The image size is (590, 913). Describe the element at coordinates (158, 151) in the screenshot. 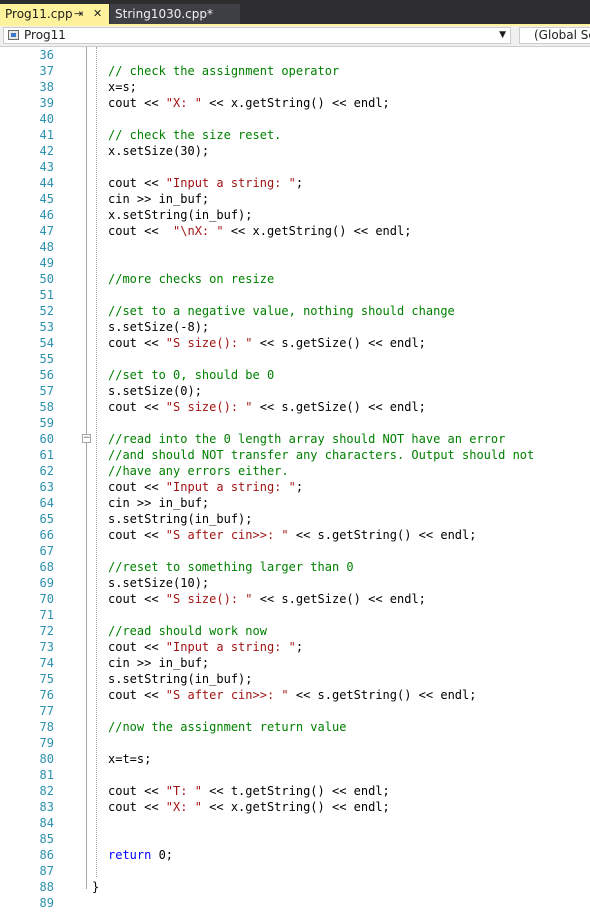

I see `code-line: x.setSize(30);` at that location.